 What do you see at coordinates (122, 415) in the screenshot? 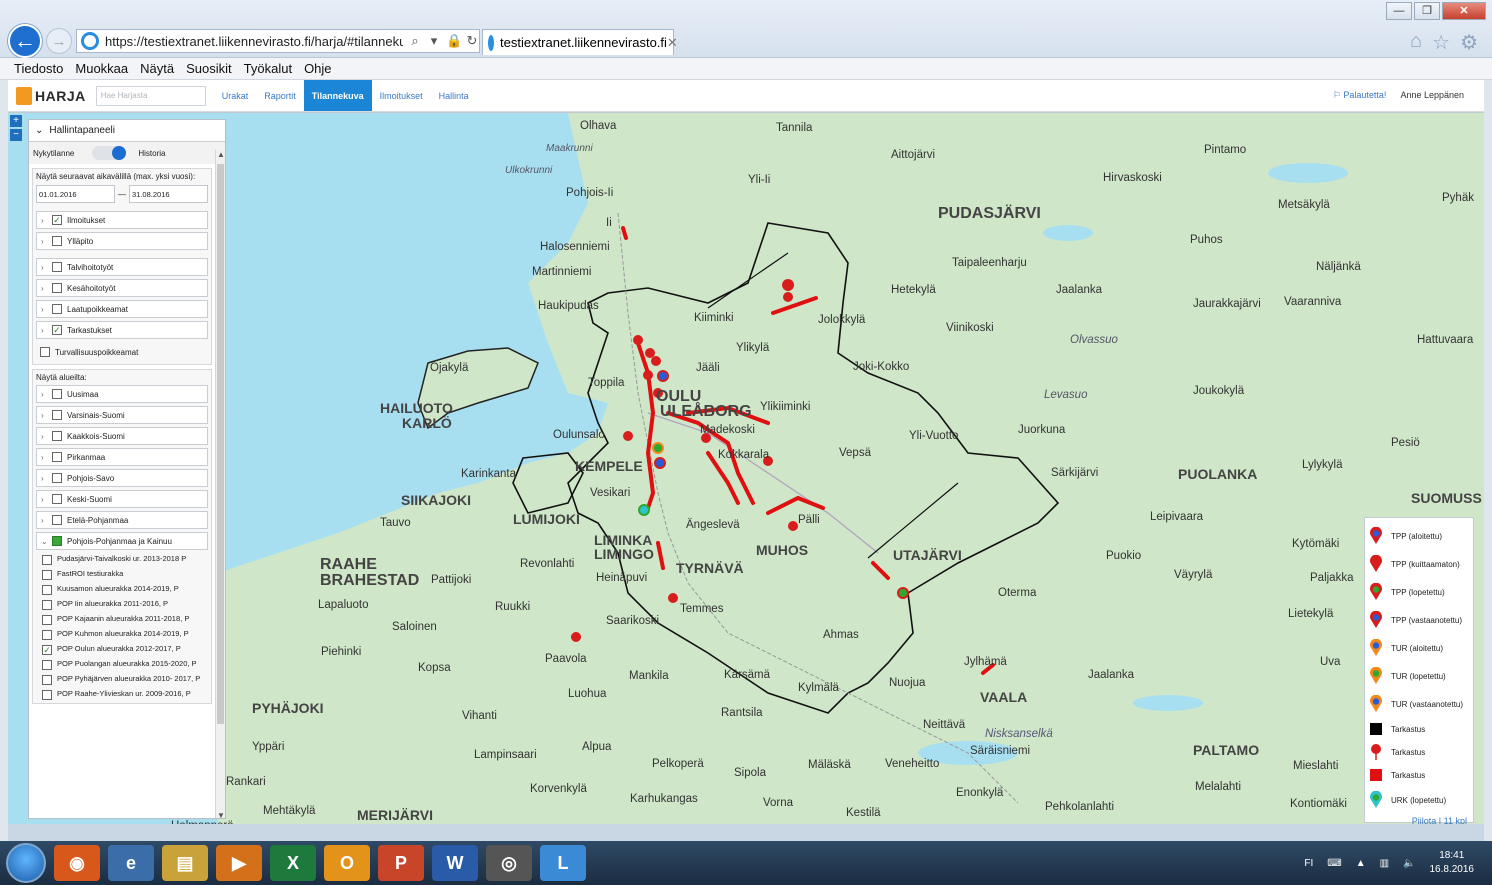
I see `area-varsinais-suomi: › Varsinais-Suomi` at bounding box center [122, 415].